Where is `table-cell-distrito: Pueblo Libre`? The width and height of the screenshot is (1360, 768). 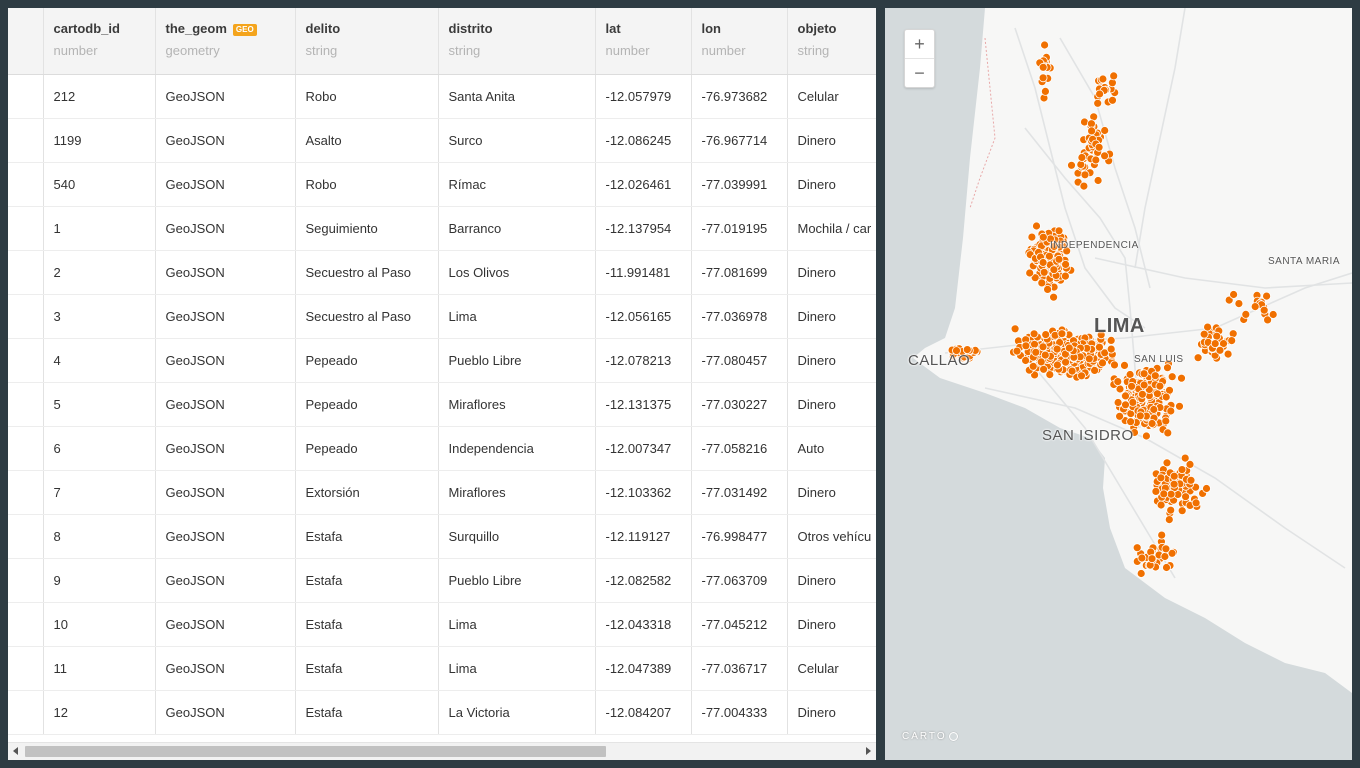 table-cell-distrito: Pueblo Libre is located at coordinates (517, 360).